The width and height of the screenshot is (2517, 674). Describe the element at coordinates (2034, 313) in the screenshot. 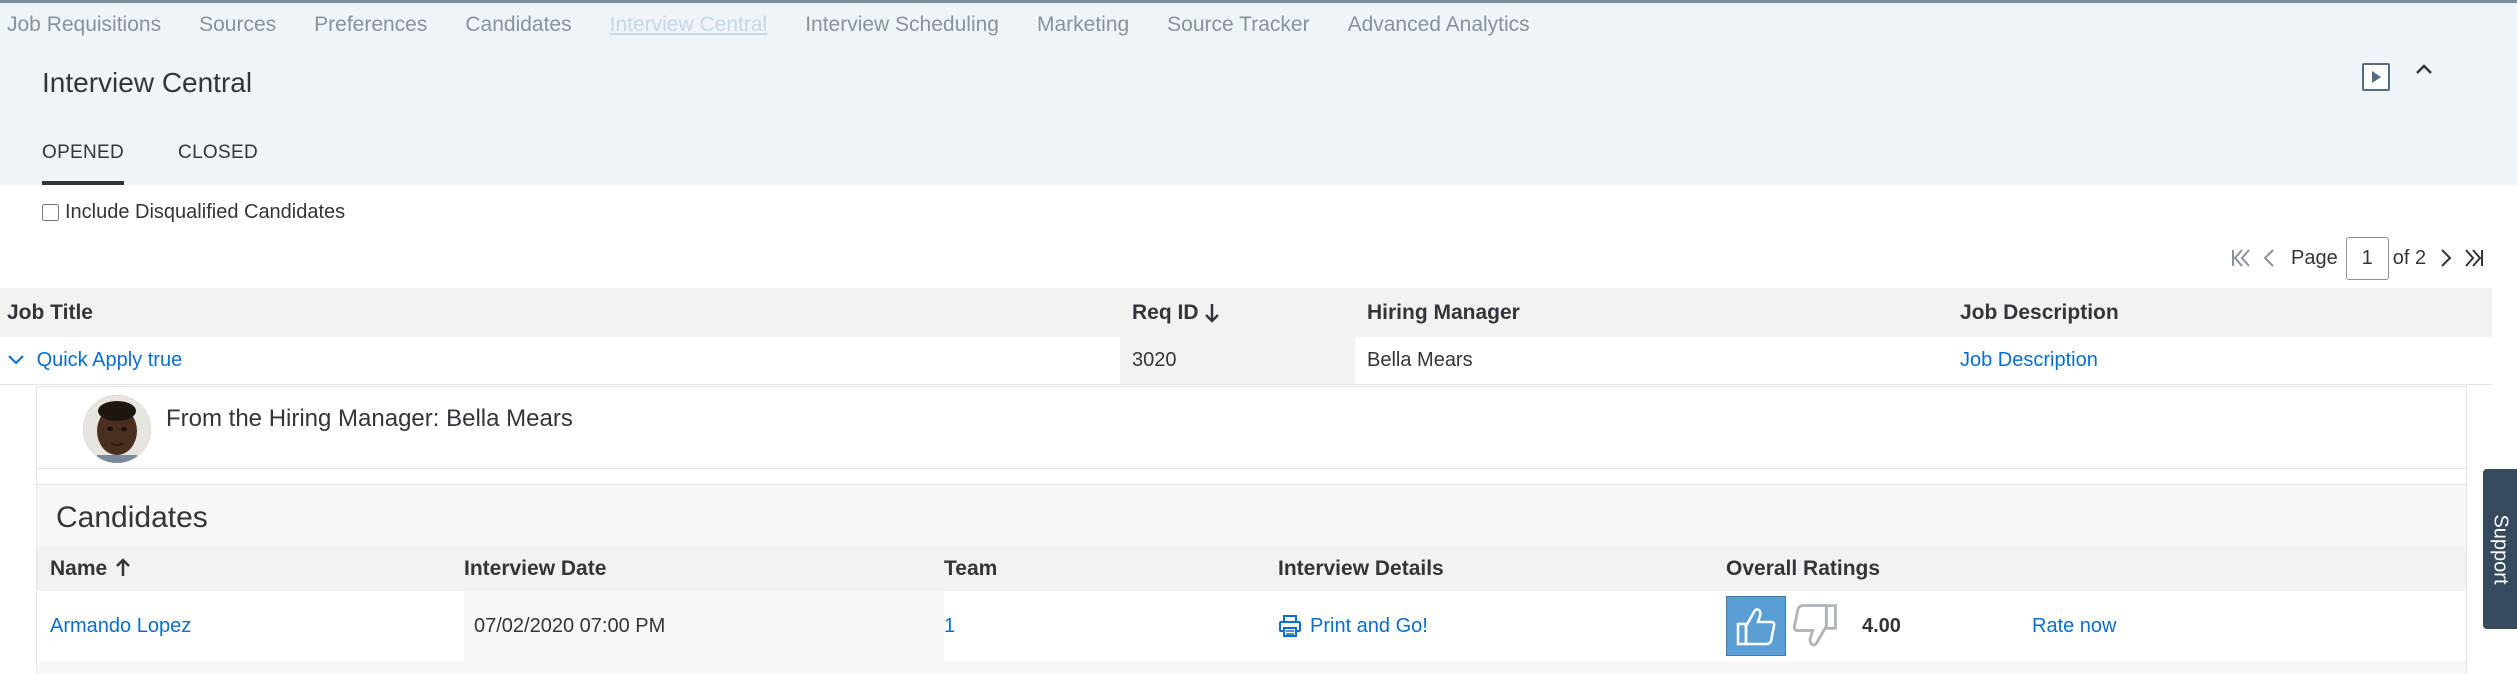

I see `column-header-job-description: Job Description` at that location.